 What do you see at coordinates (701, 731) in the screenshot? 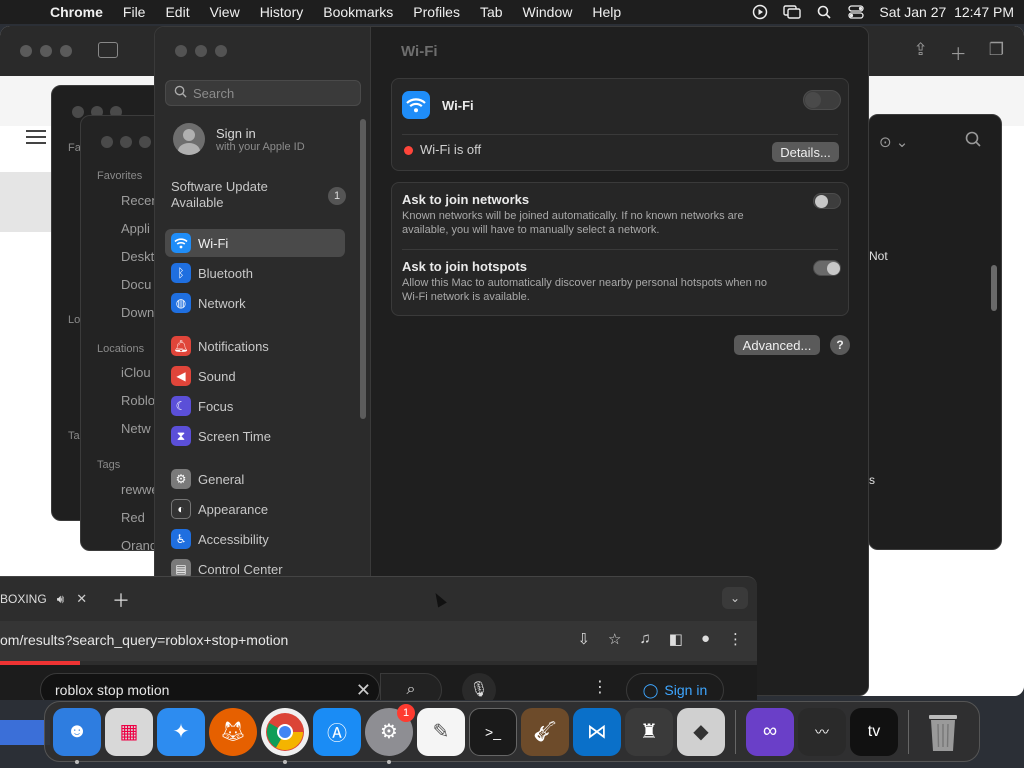
I see `roblox-icon: ◆` at bounding box center [701, 731].